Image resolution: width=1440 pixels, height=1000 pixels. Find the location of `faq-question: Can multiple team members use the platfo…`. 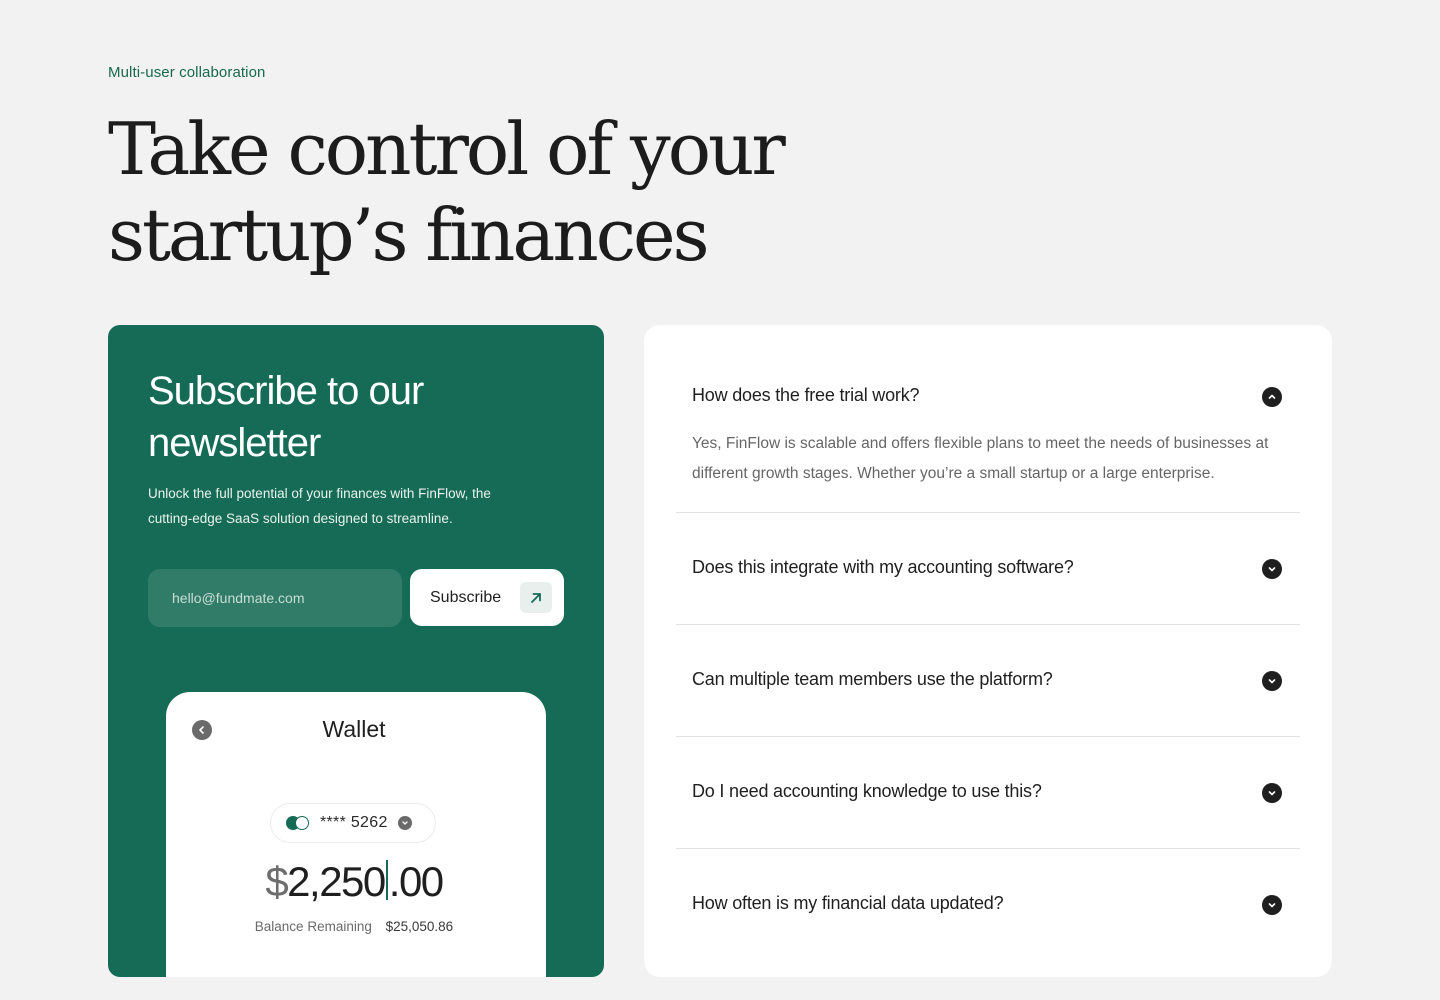

faq-question: Can multiple team members use the platfo… is located at coordinates (872, 679).